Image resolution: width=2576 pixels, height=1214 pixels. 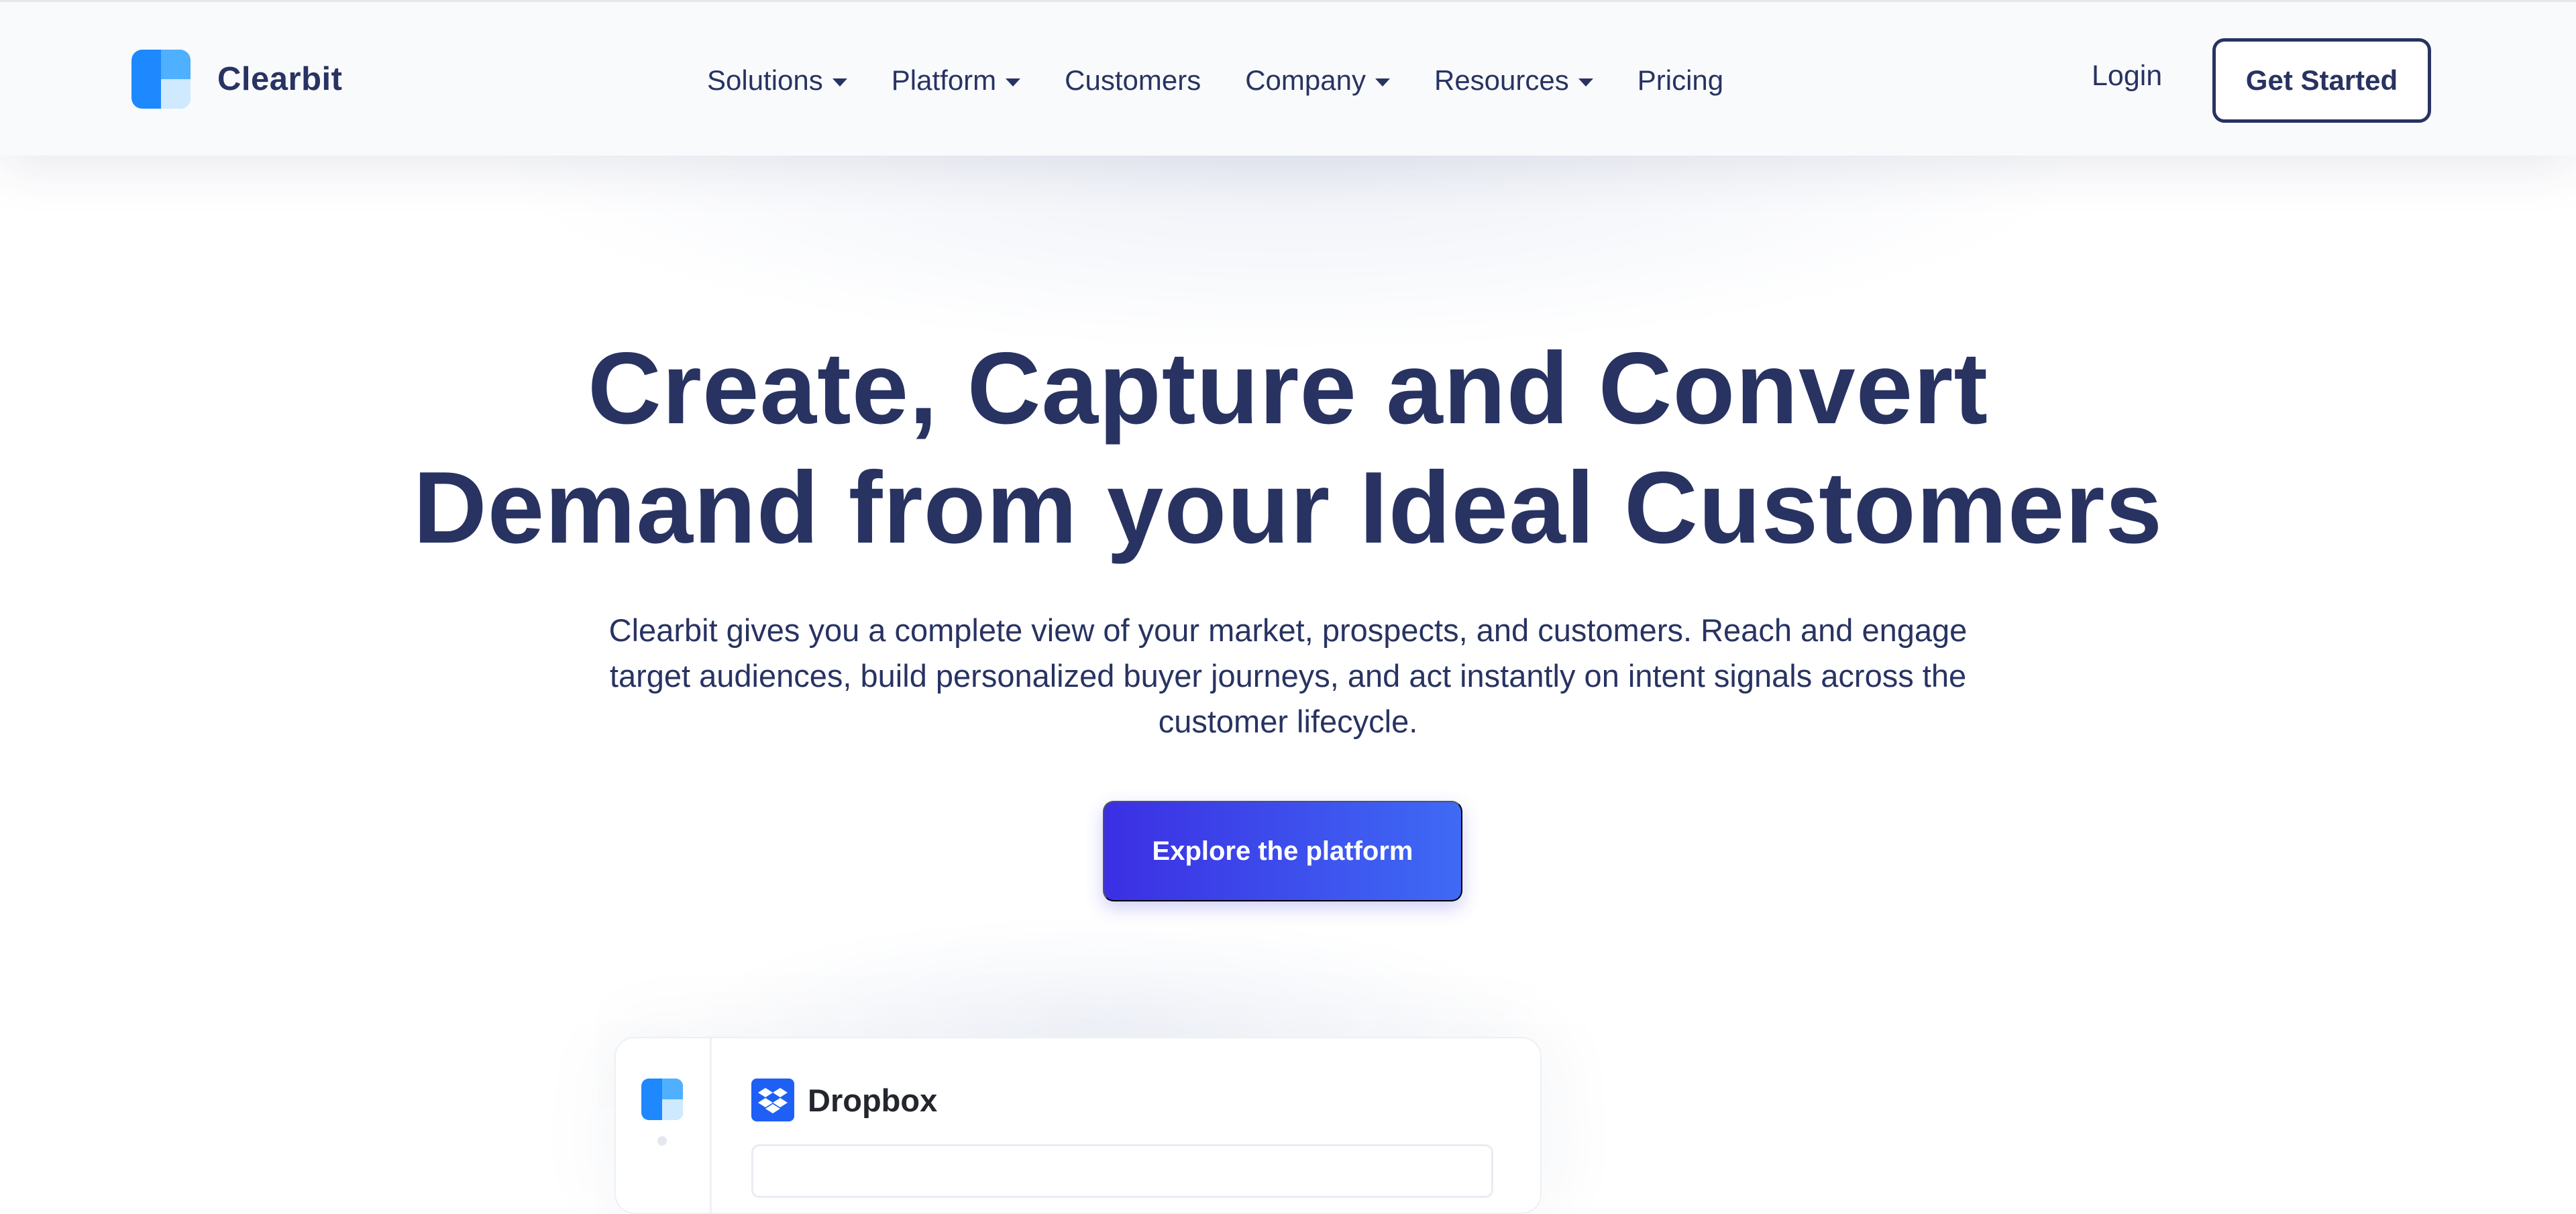 I want to click on nav-item-company: Company, so click(x=1317, y=80).